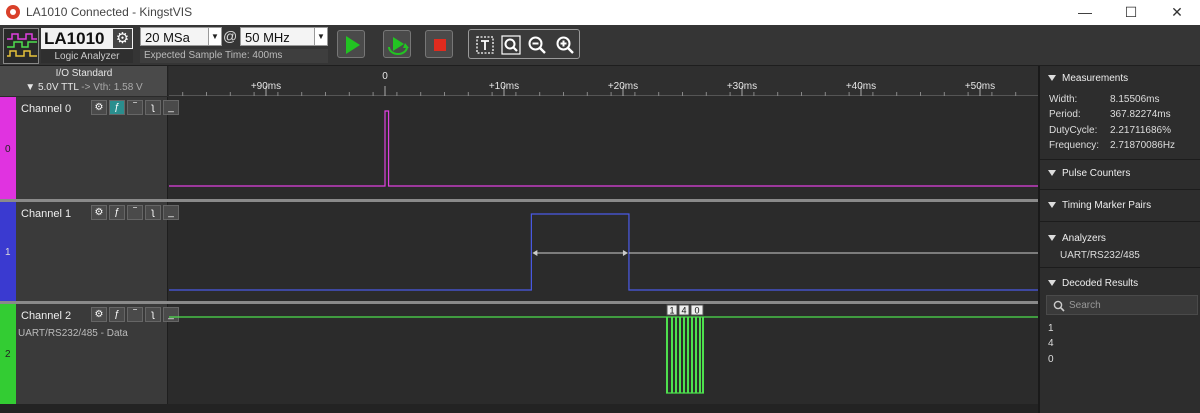 This screenshot has height=413, width=1200. What do you see at coordinates (1177, 12) in the screenshot?
I see `close-button: ✕` at bounding box center [1177, 12].